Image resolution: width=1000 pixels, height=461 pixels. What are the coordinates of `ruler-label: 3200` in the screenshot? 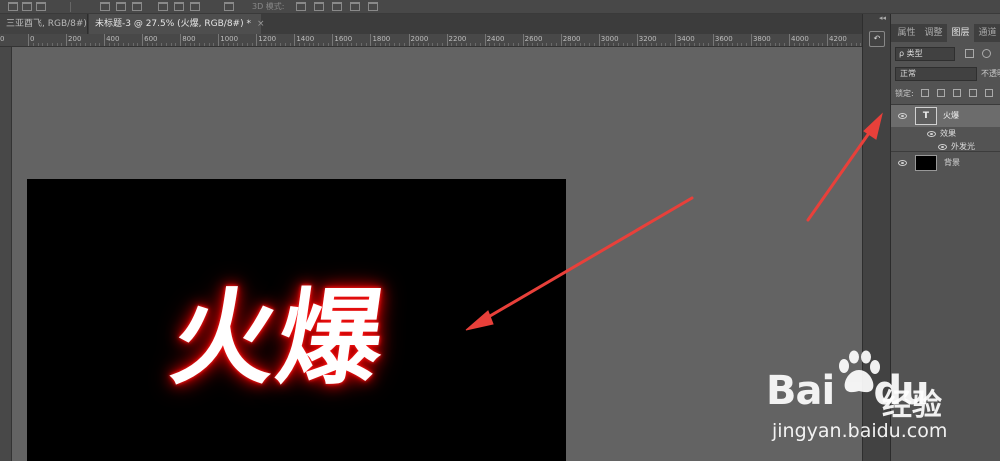 It's located at (647, 39).